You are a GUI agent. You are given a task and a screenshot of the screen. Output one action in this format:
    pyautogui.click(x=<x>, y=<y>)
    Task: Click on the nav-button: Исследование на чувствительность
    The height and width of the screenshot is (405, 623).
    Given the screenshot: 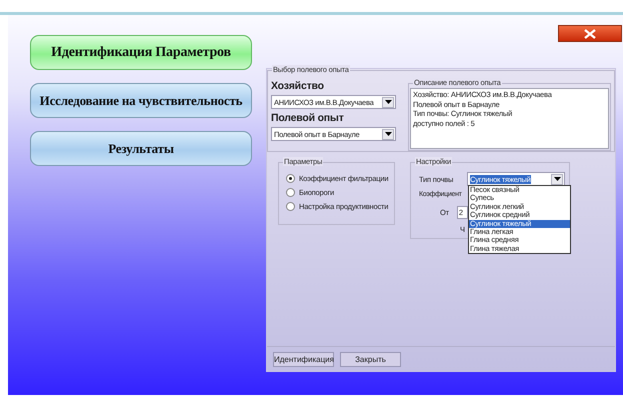 What is the action you would take?
    pyautogui.click(x=141, y=100)
    